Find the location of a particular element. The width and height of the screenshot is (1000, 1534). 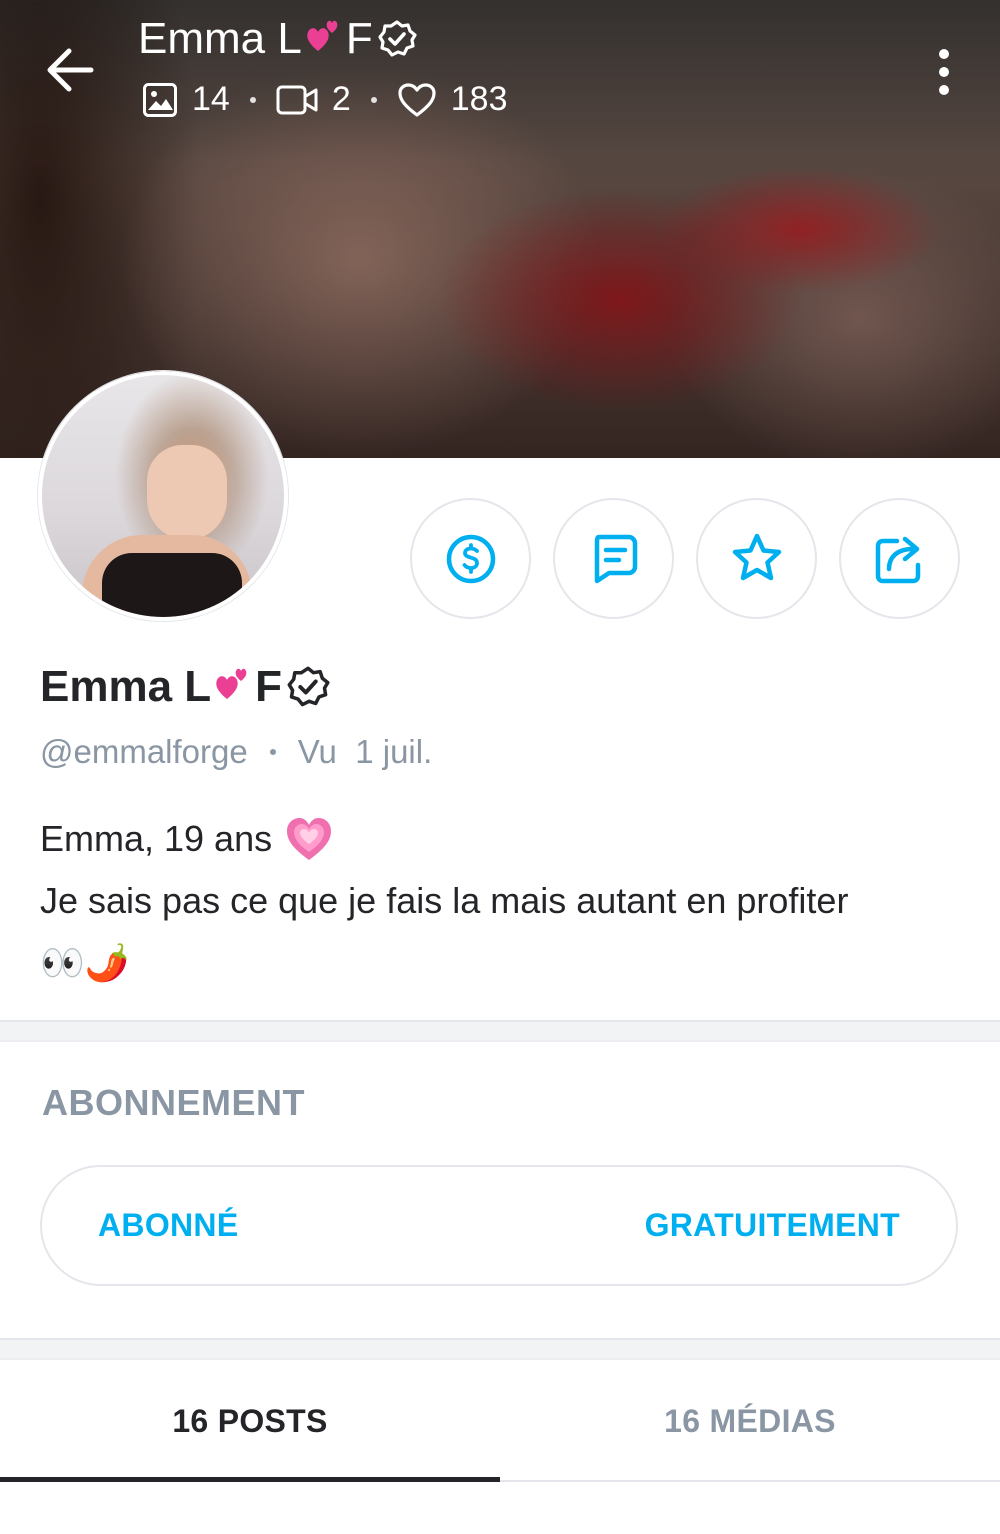

growing-heart-icon is located at coordinates (309, 839).